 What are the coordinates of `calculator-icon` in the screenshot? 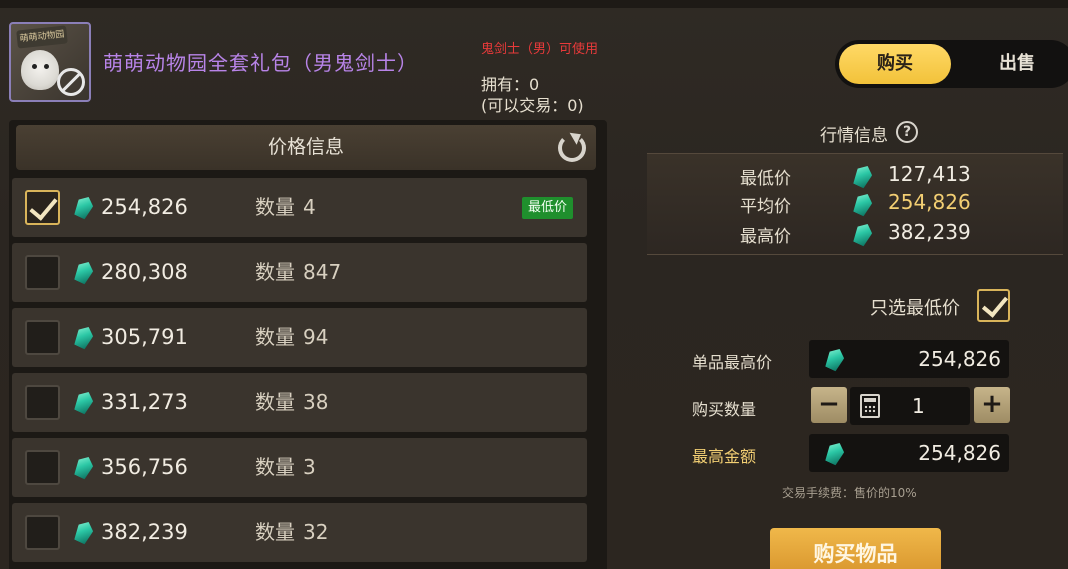 It's located at (870, 406).